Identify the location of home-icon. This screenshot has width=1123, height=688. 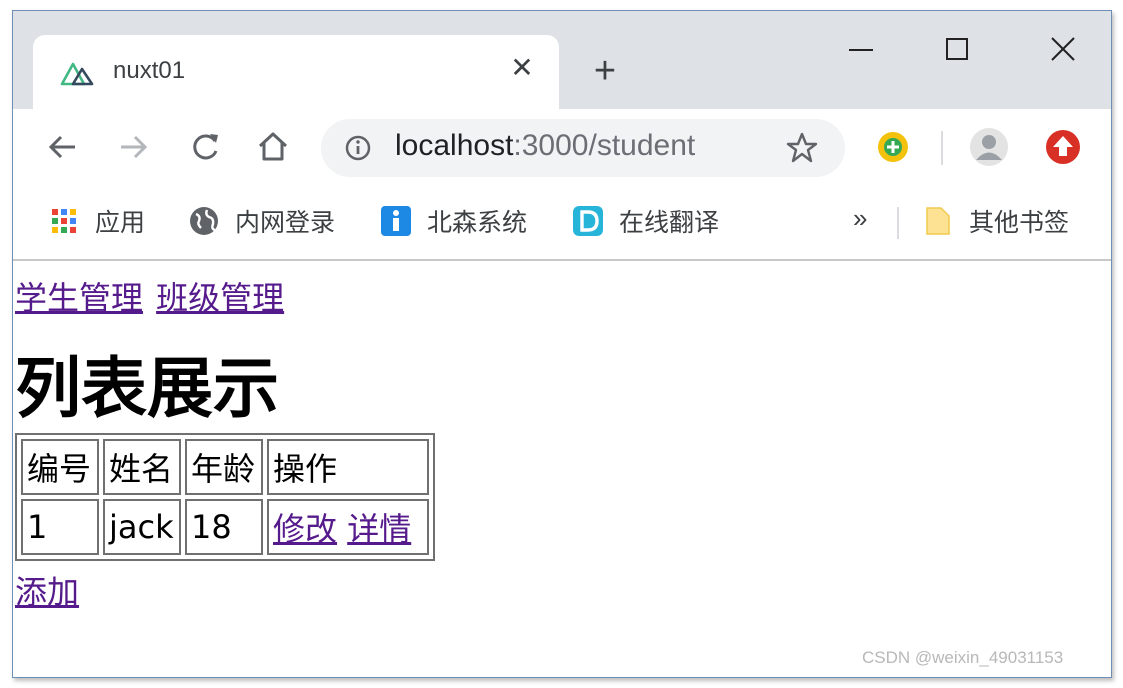
(273, 147).